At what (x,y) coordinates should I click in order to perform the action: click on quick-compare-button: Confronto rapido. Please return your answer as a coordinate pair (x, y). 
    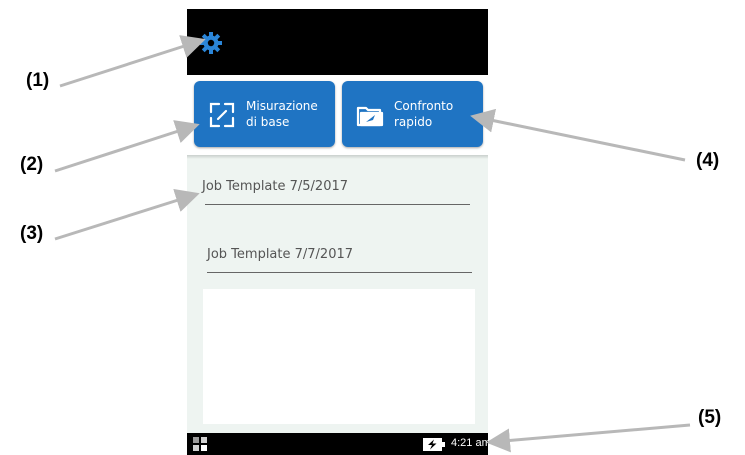
    Looking at the image, I should click on (412, 114).